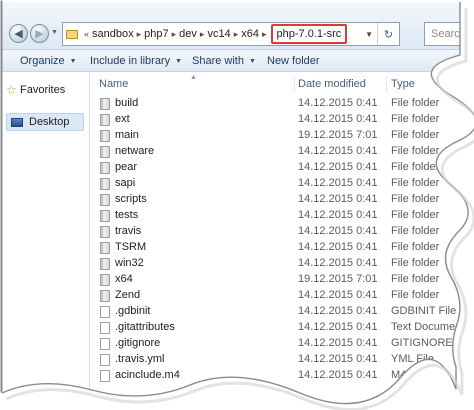 The width and height of the screenshot is (474, 410). I want to click on organize-menu: Organize ▼, so click(48, 61).